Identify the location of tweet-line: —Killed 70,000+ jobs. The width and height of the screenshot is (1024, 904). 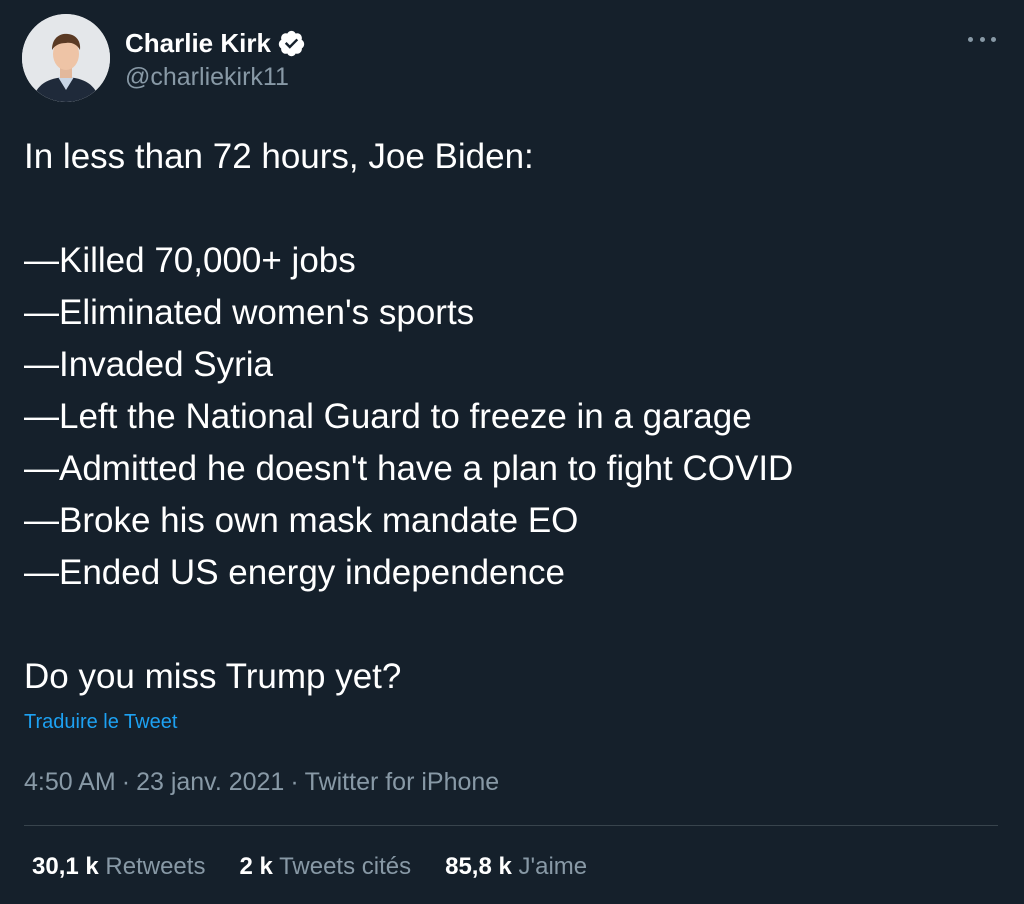
(190, 260).